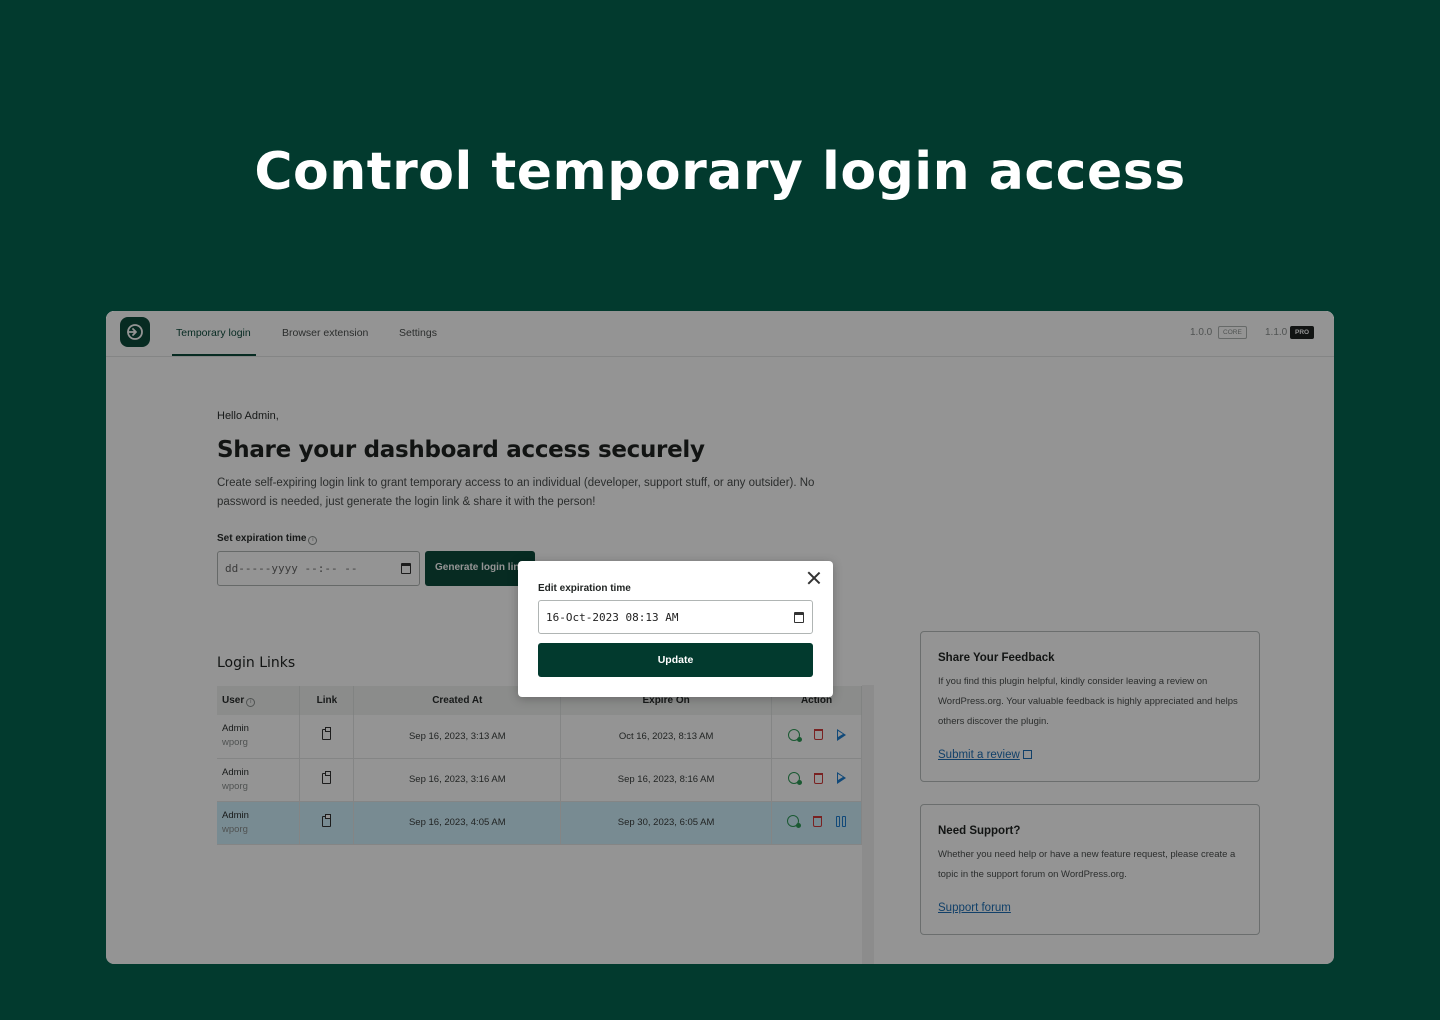 Image resolution: width=1440 pixels, height=1020 pixels. Describe the element at coordinates (814, 578) in the screenshot. I see `close-icon` at that location.